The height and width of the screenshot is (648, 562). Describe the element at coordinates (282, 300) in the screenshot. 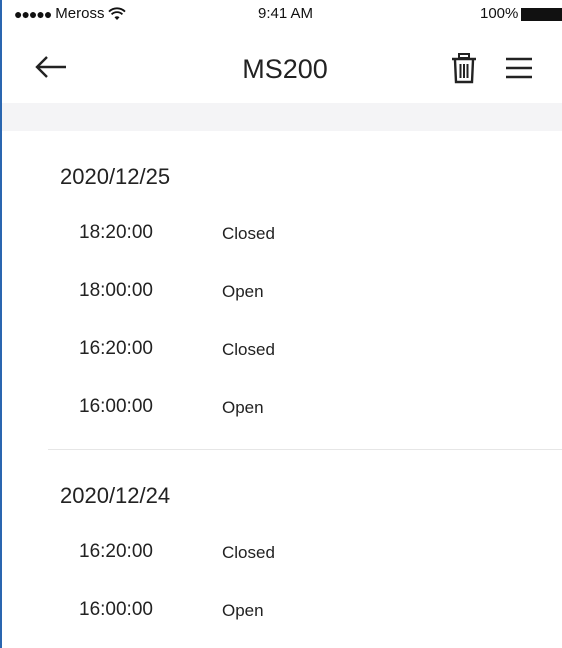

I see `list-item: 18:00:00 Open` at that location.